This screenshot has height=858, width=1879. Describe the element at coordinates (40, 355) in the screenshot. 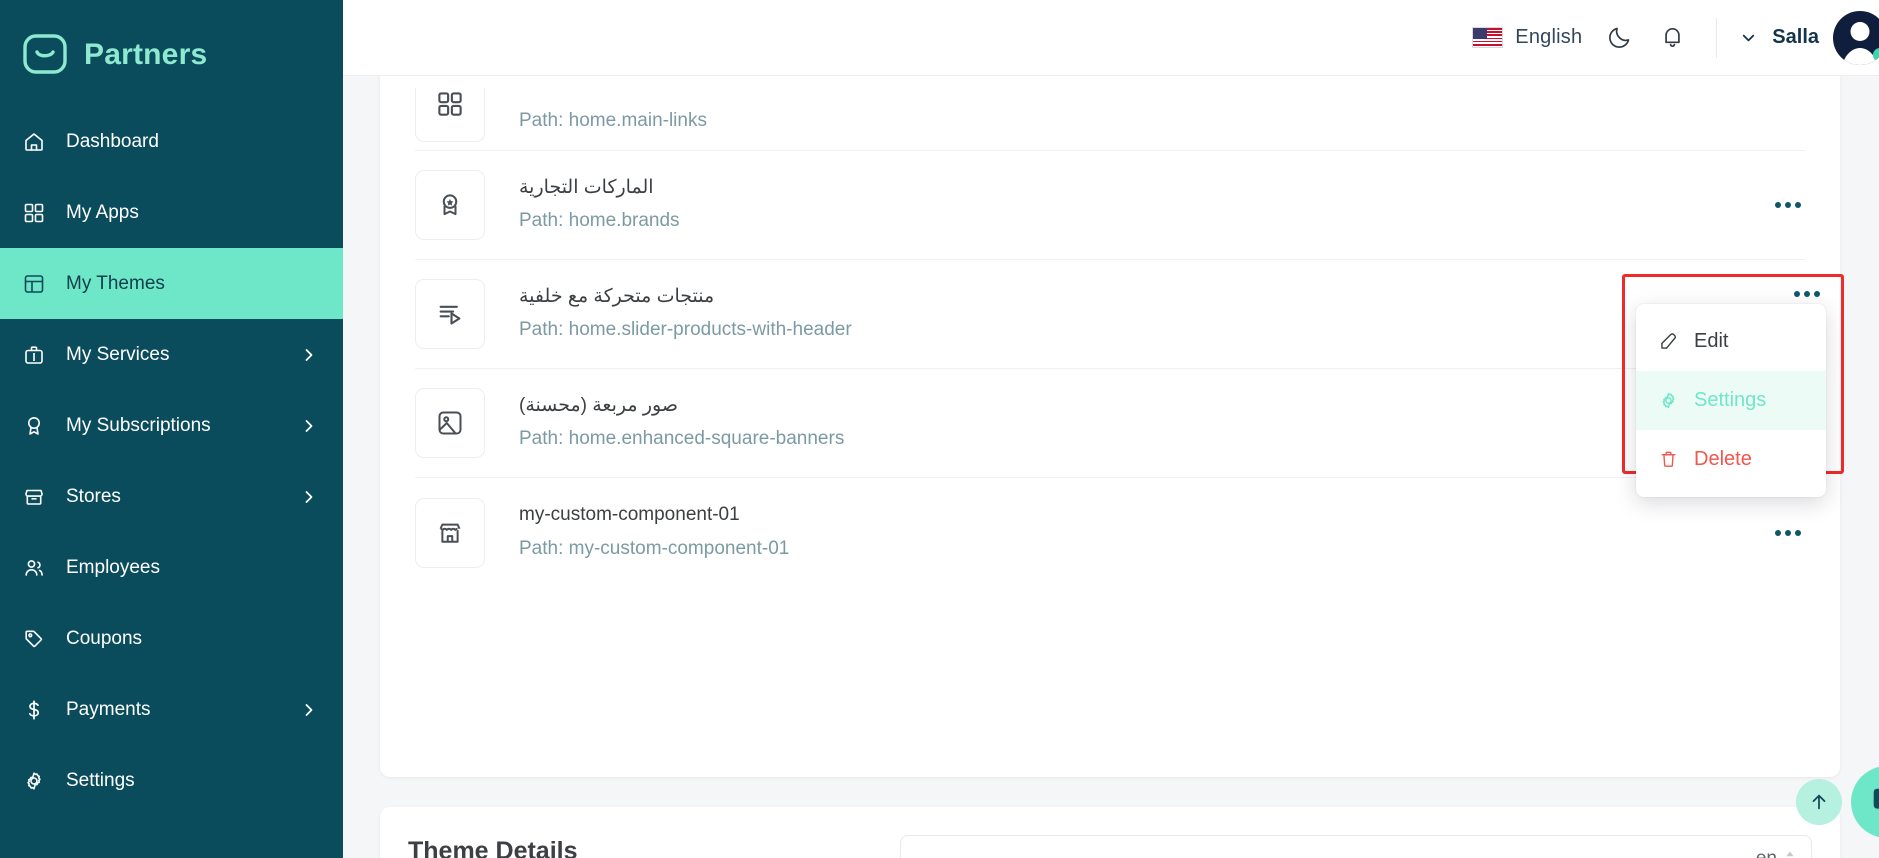

I see `briefcase-icon` at that location.